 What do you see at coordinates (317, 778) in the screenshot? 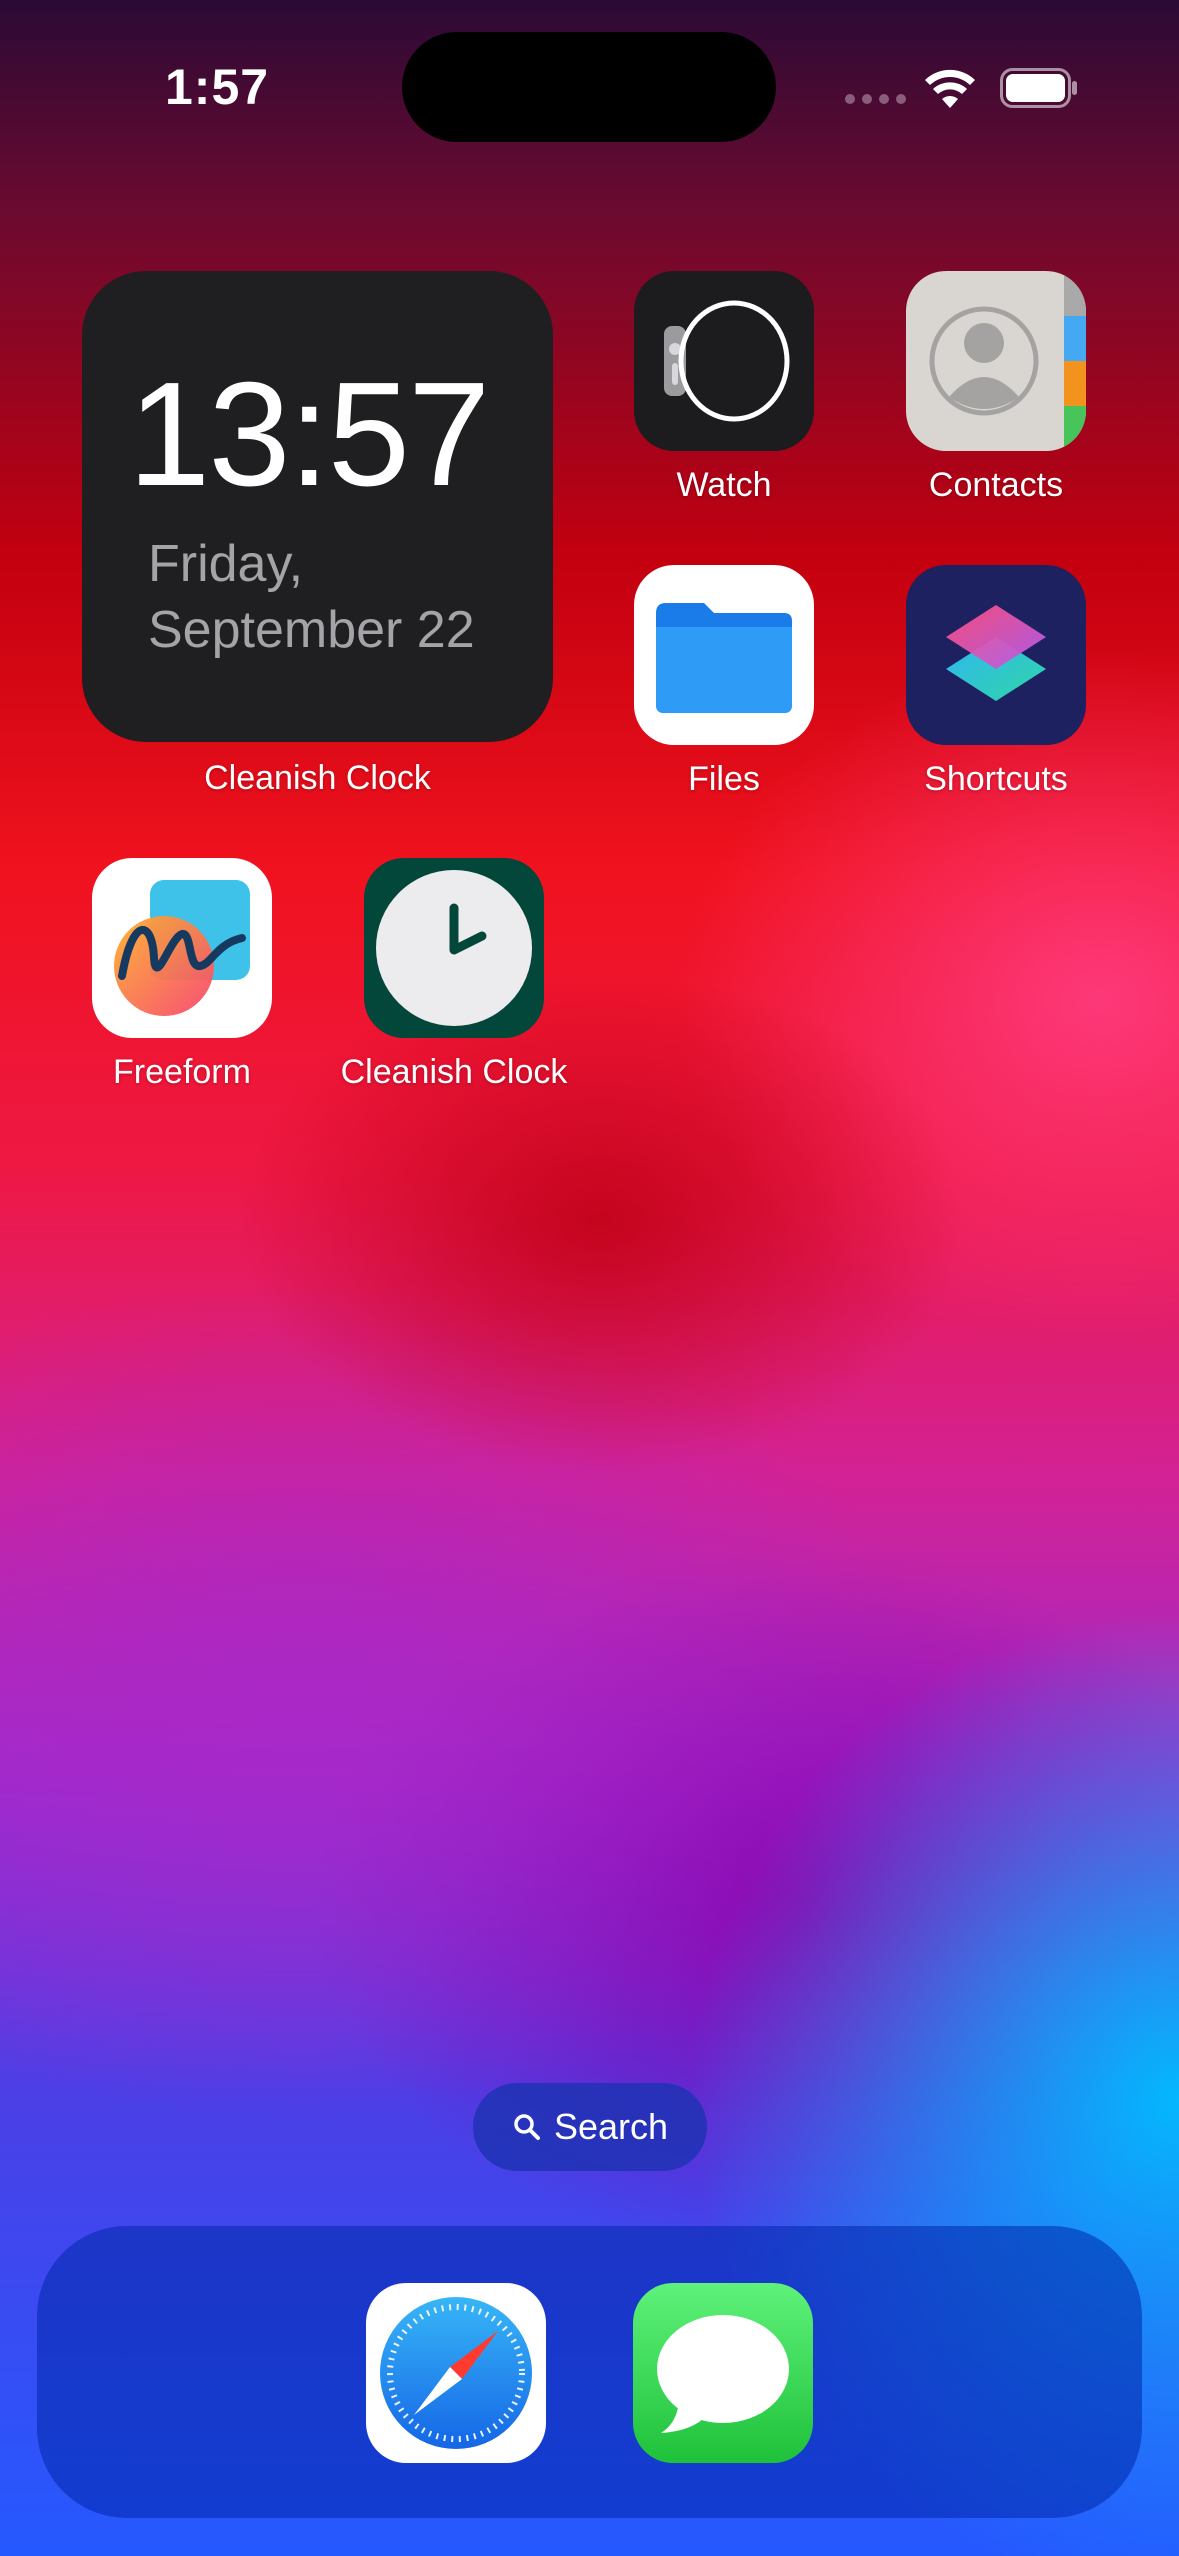
I see `widget-label: Cleanish Clock` at bounding box center [317, 778].